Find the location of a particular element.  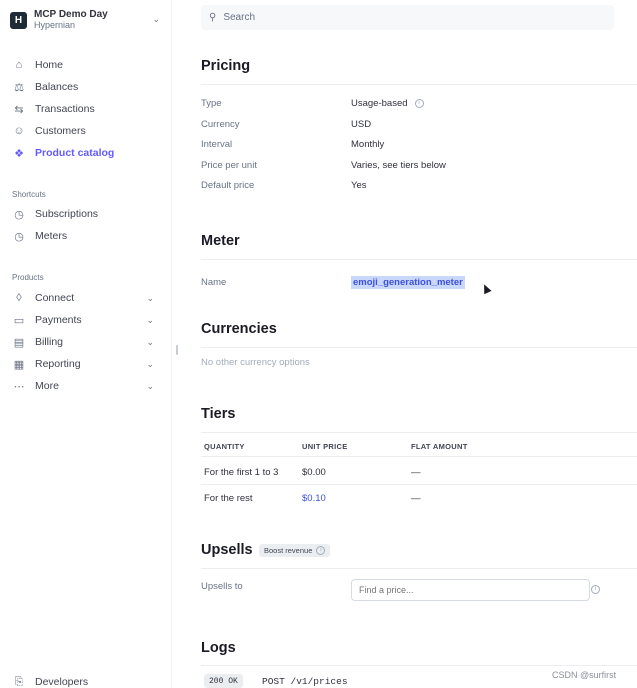

account-switcher: H MCP Demo Day Hypernian ⌄ is located at coordinates (86, 20).